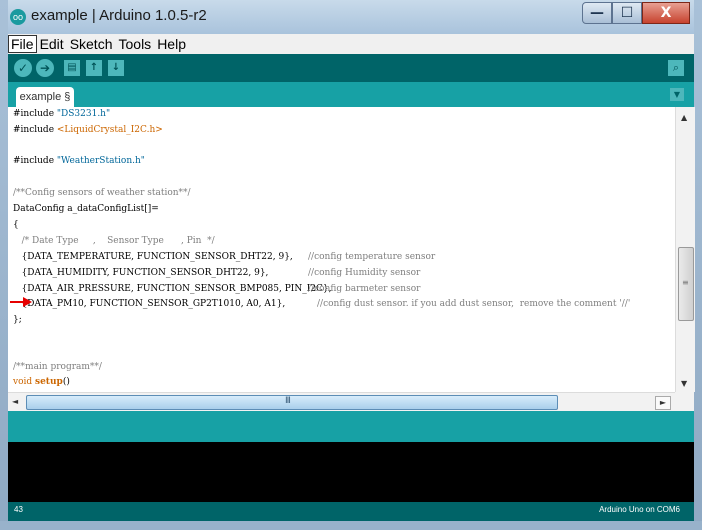  I want to click on menu-tools: Tools, so click(135, 44).